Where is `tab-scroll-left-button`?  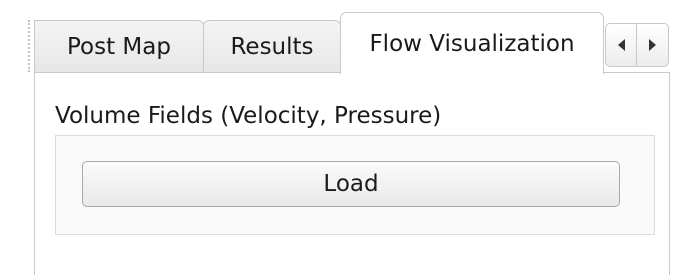
tab-scroll-left-button is located at coordinates (621, 45).